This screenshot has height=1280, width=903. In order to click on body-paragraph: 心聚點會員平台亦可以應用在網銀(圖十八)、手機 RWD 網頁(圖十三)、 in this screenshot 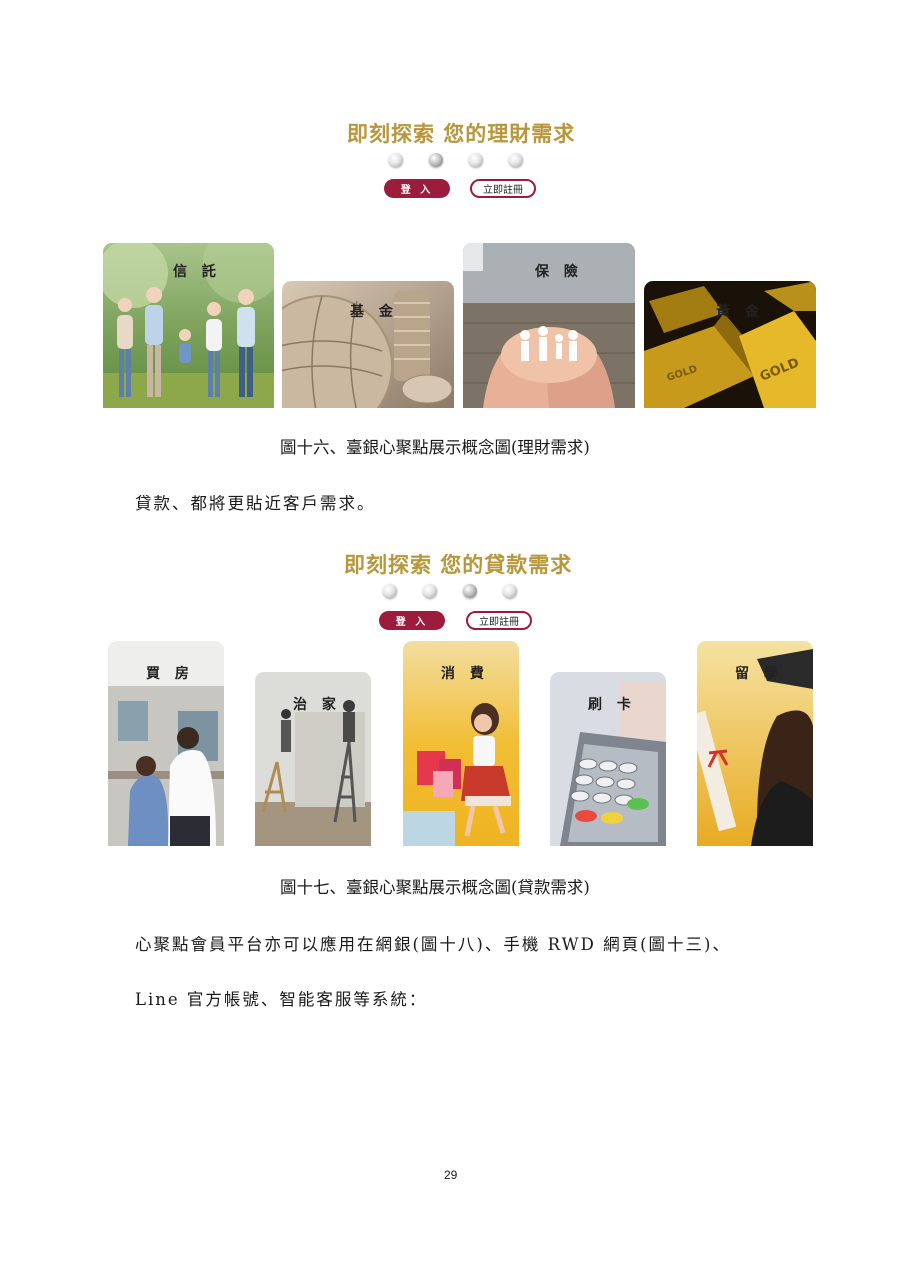, I will do `click(433, 944)`.